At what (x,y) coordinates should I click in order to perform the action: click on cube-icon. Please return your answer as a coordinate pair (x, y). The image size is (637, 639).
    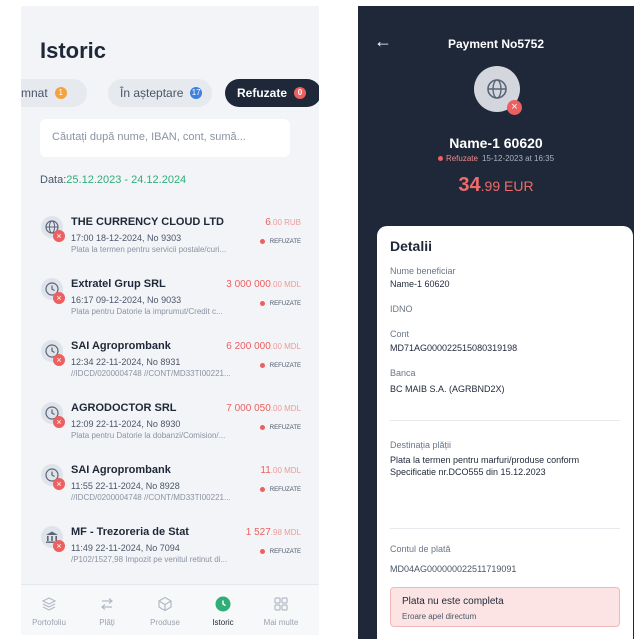
    Looking at the image, I should click on (165, 604).